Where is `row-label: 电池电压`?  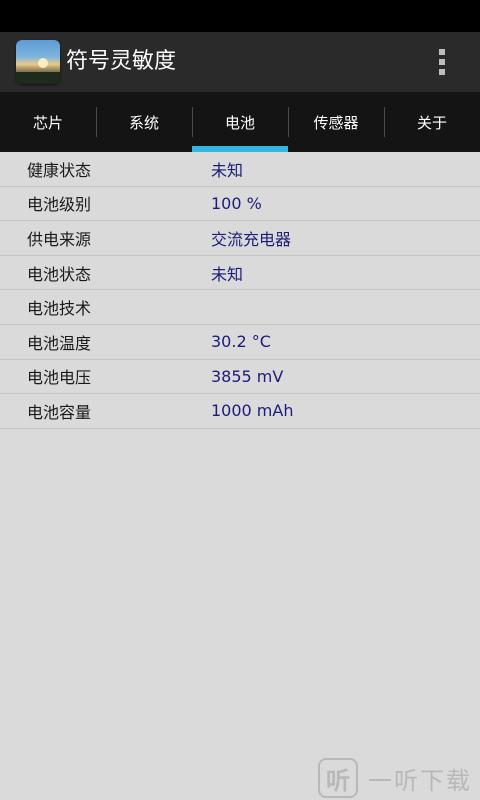 row-label: 电池电压 is located at coordinates (59, 378).